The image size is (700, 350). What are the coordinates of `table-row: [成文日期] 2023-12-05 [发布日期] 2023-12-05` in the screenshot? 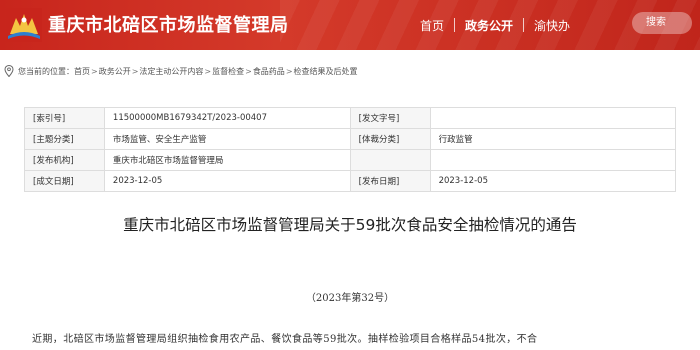 It's located at (350, 181).